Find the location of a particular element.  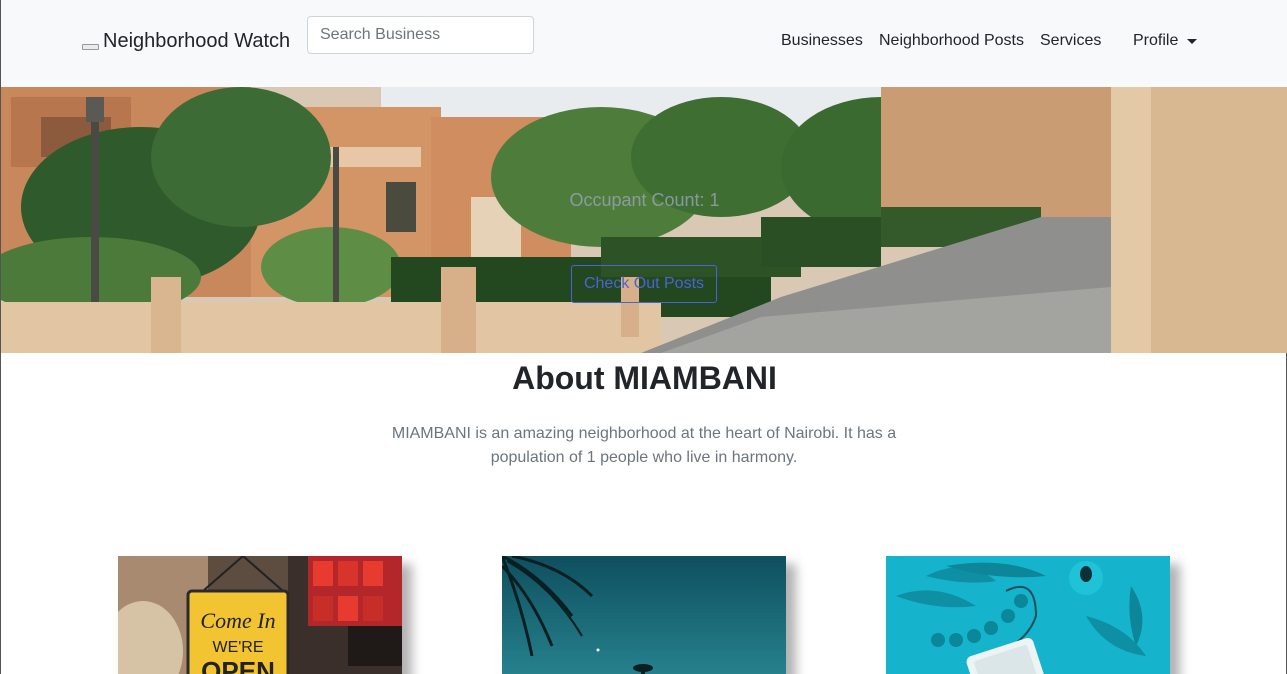

business-card-teal-flatlay is located at coordinates (1028, 615).